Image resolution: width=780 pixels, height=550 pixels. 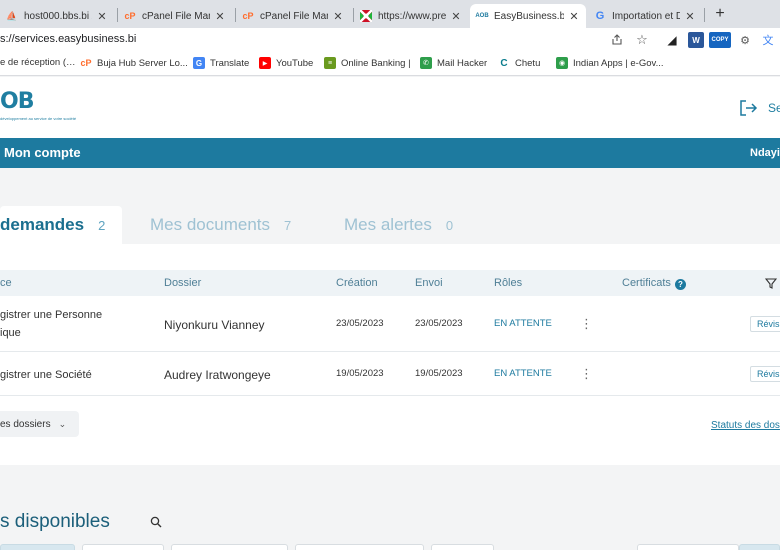 I want to click on row-envoi: 23/05/2023, so click(x=439, y=323).